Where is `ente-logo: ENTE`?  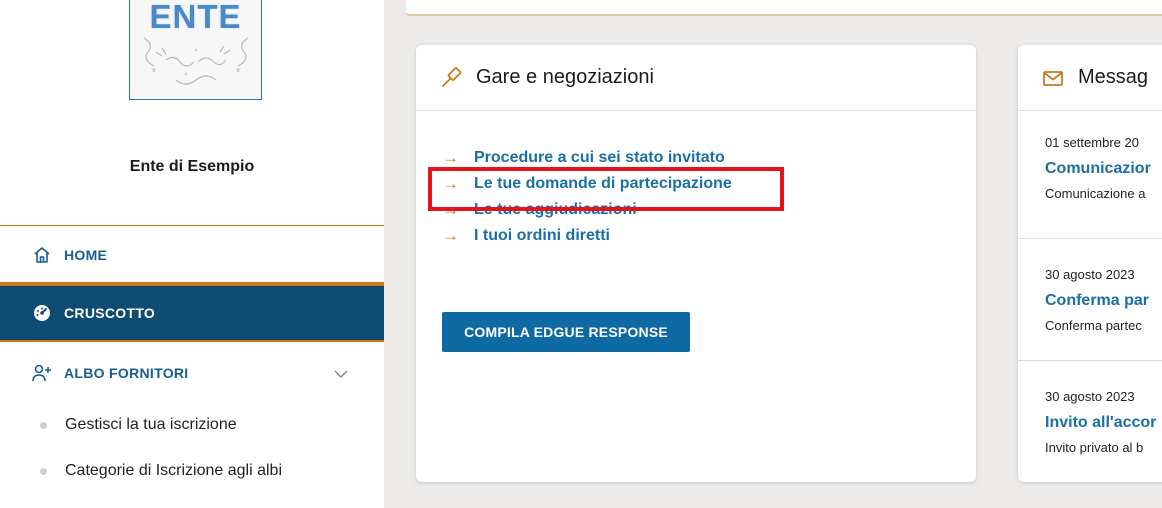
ente-logo: ENTE is located at coordinates (195, 50).